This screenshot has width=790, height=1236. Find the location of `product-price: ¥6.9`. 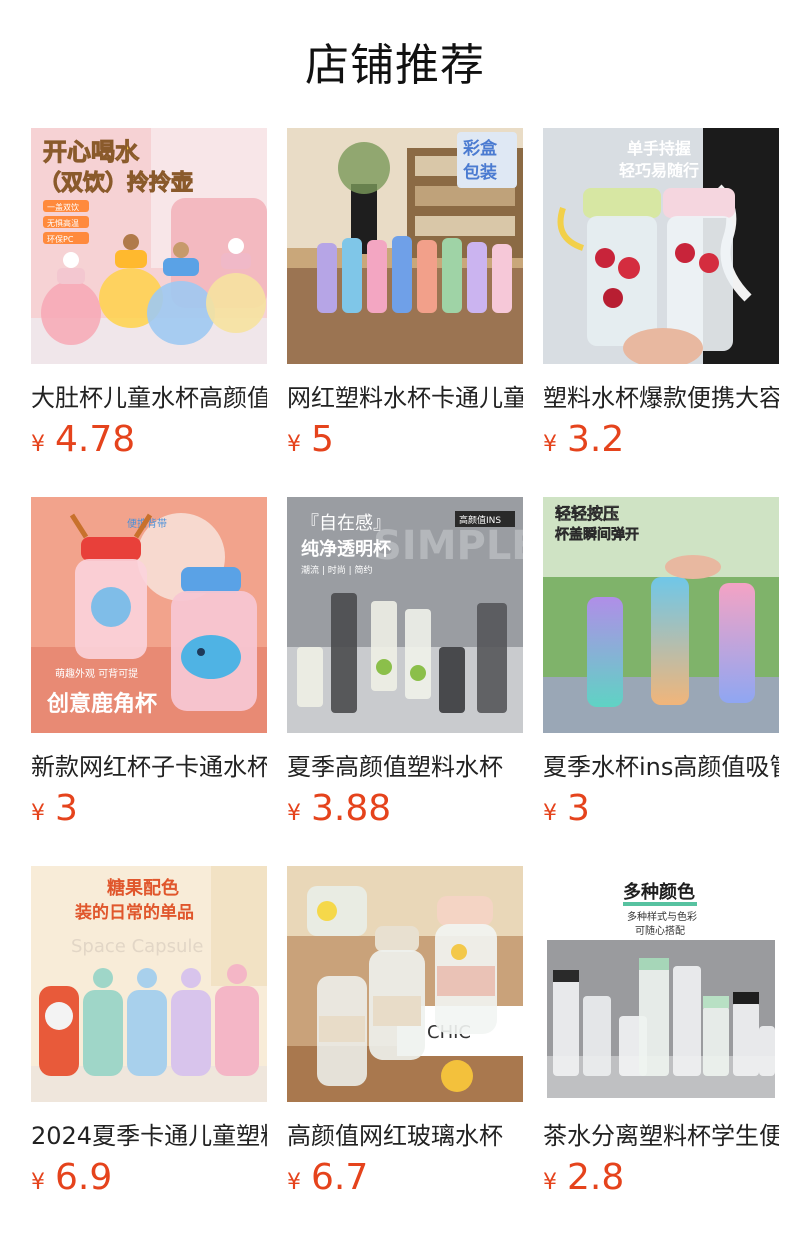

product-price: ¥6.9 is located at coordinates (71, 1178).